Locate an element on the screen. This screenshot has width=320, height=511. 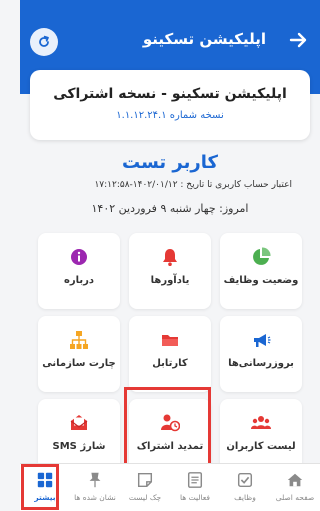
nav-home: صفحه اصلی is located at coordinates (295, 487).